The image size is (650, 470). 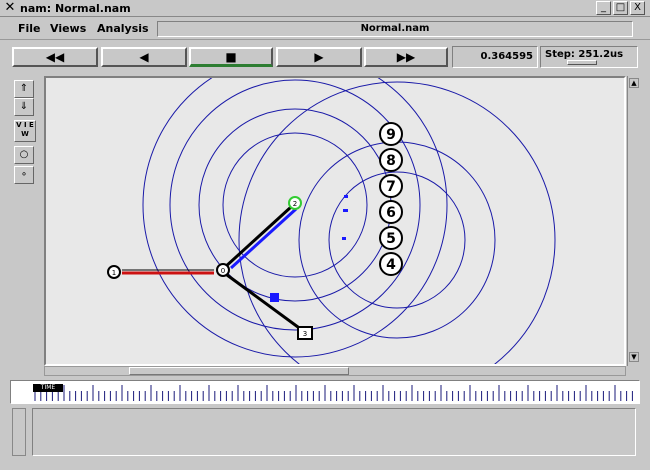 What do you see at coordinates (68, 28) in the screenshot?
I see `menu-views: Views` at bounding box center [68, 28].